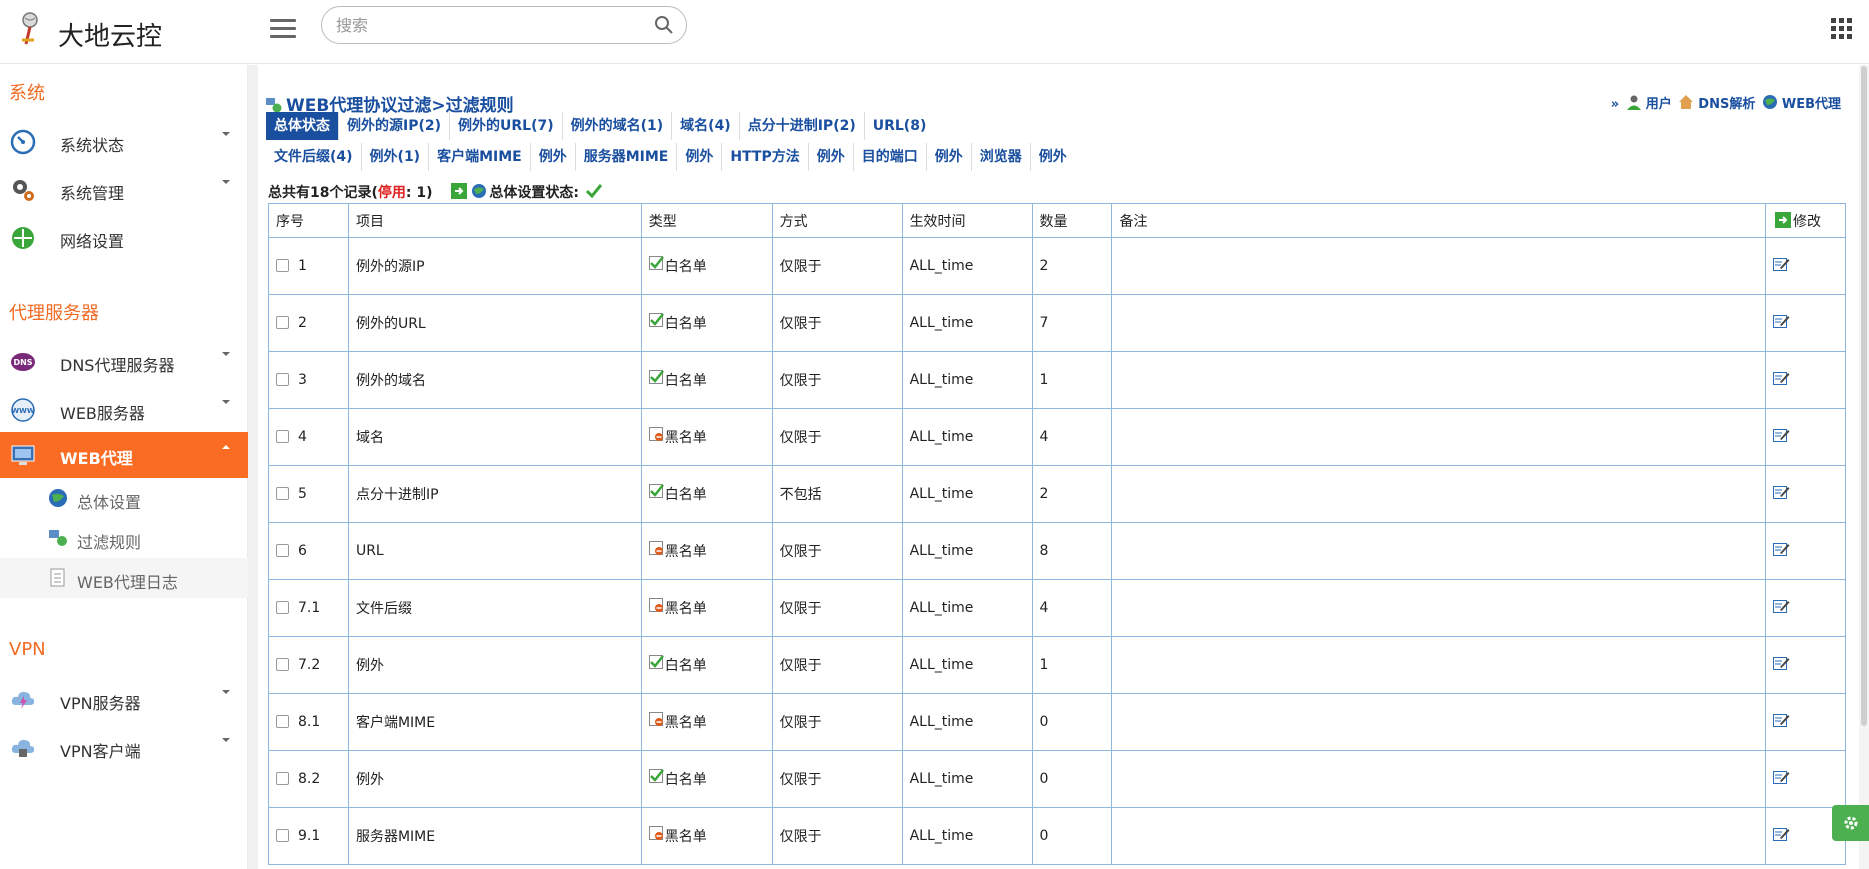 The image size is (1869, 869). I want to click on cell-item: 例外的URL, so click(494, 323).